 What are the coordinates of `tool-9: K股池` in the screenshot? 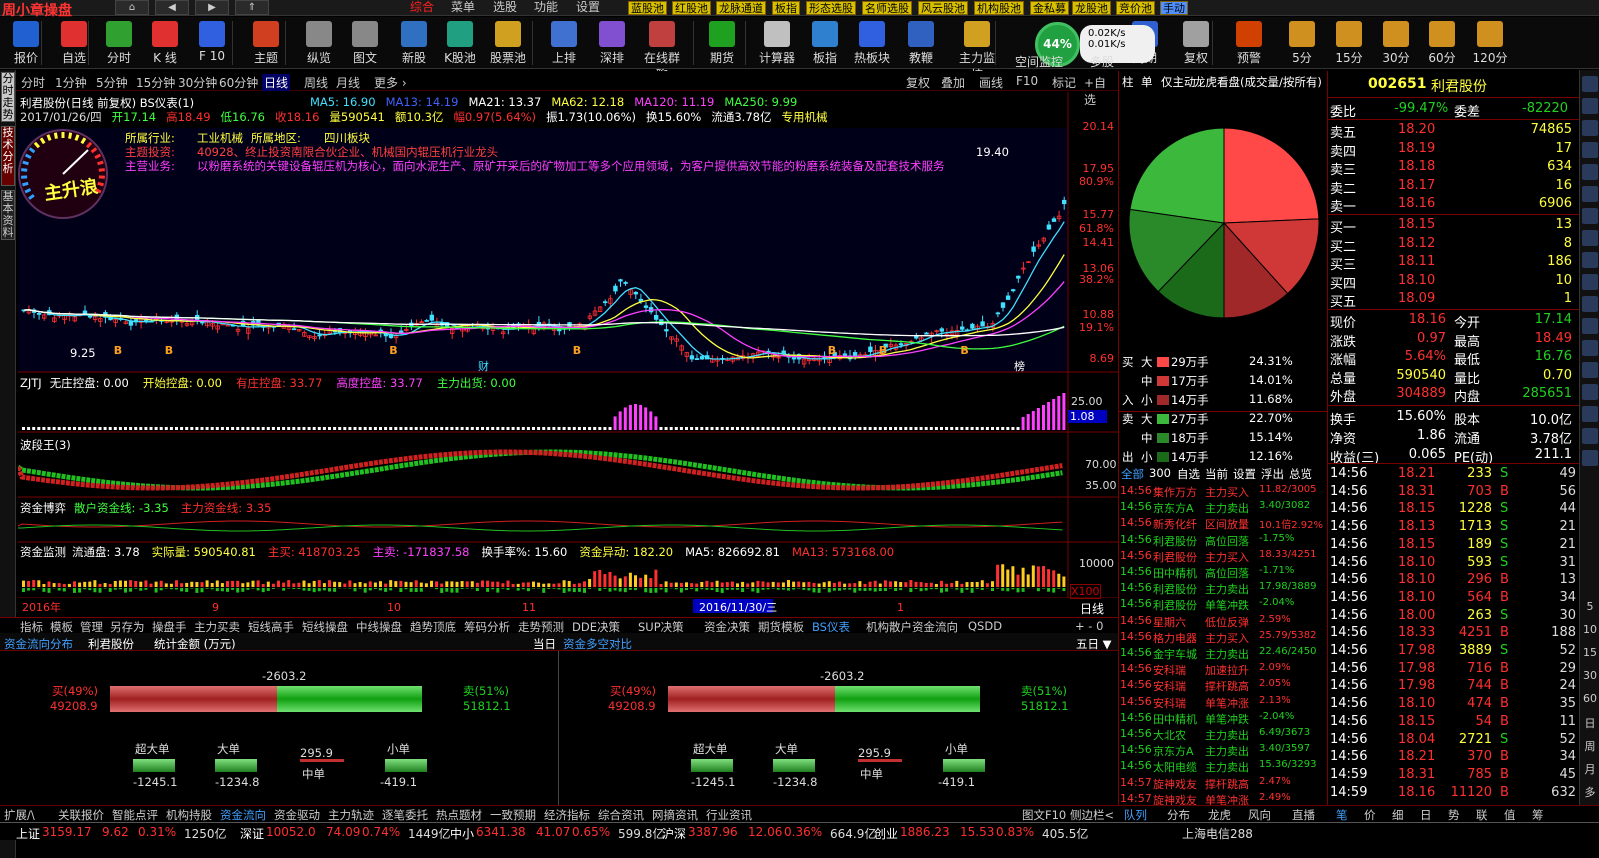 It's located at (460, 44).